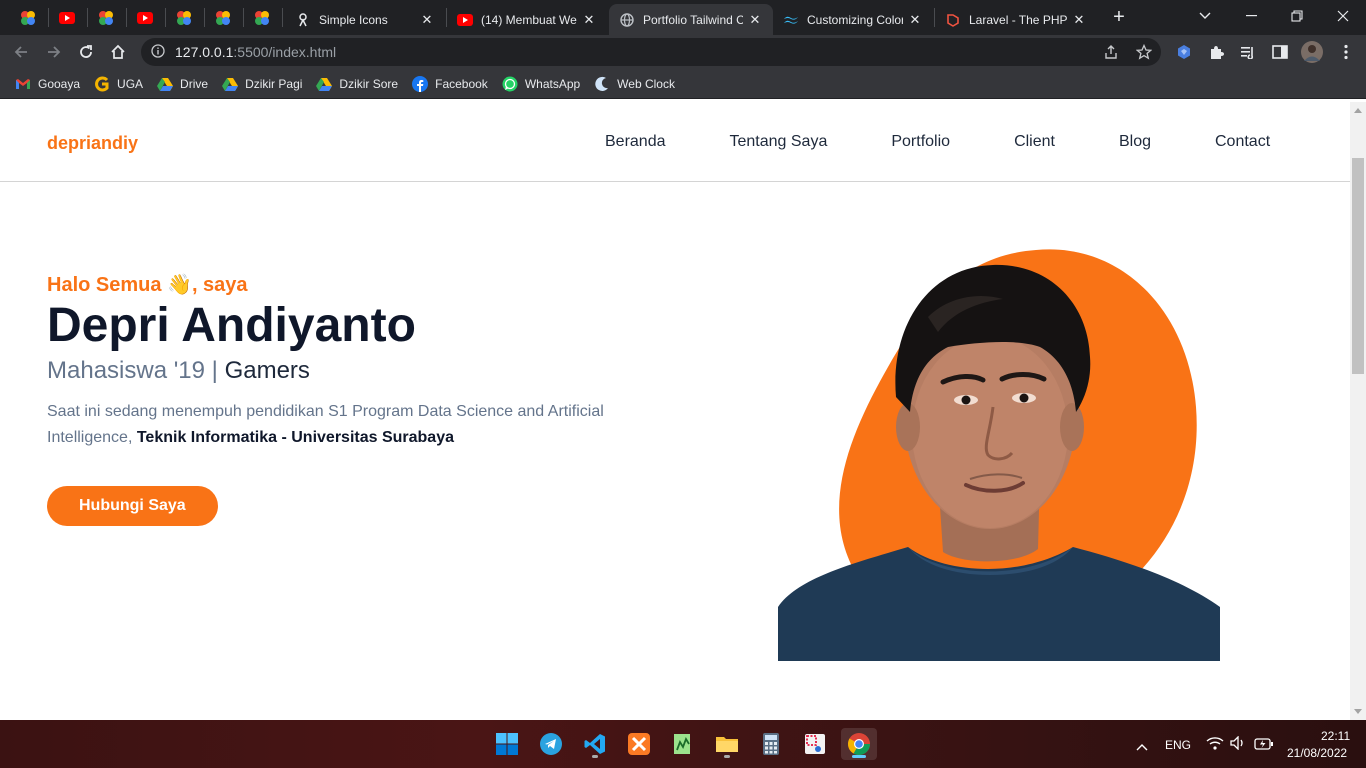 The height and width of the screenshot is (768, 1366). I want to click on close-window-button, so click(1343, 16).